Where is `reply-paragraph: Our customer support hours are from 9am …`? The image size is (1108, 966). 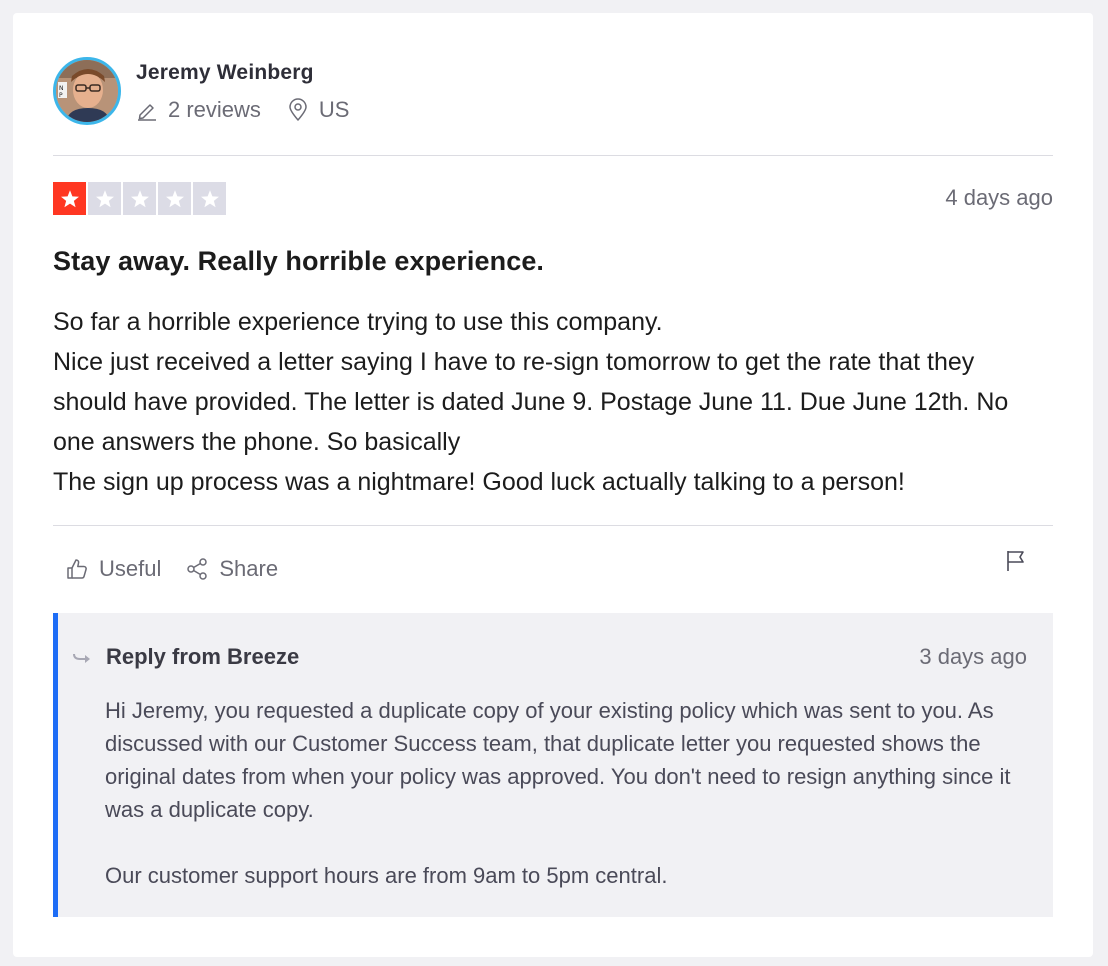
reply-paragraph: Our customer support hours are from 9am … is located at coordinates (386, 875).